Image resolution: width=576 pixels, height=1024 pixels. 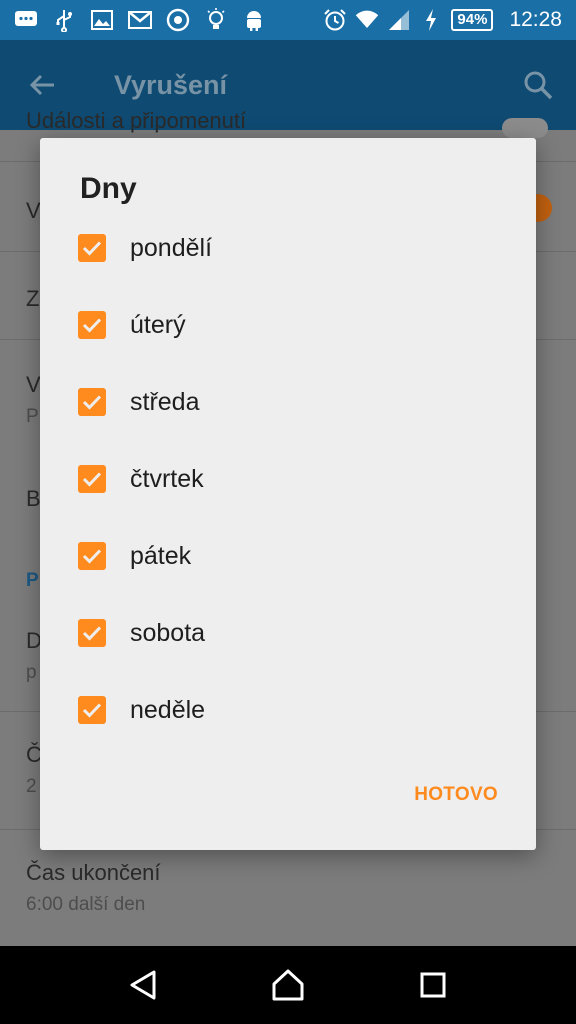 I want to click on day-option-tuesday: úterý, so click(x=288, y=325).